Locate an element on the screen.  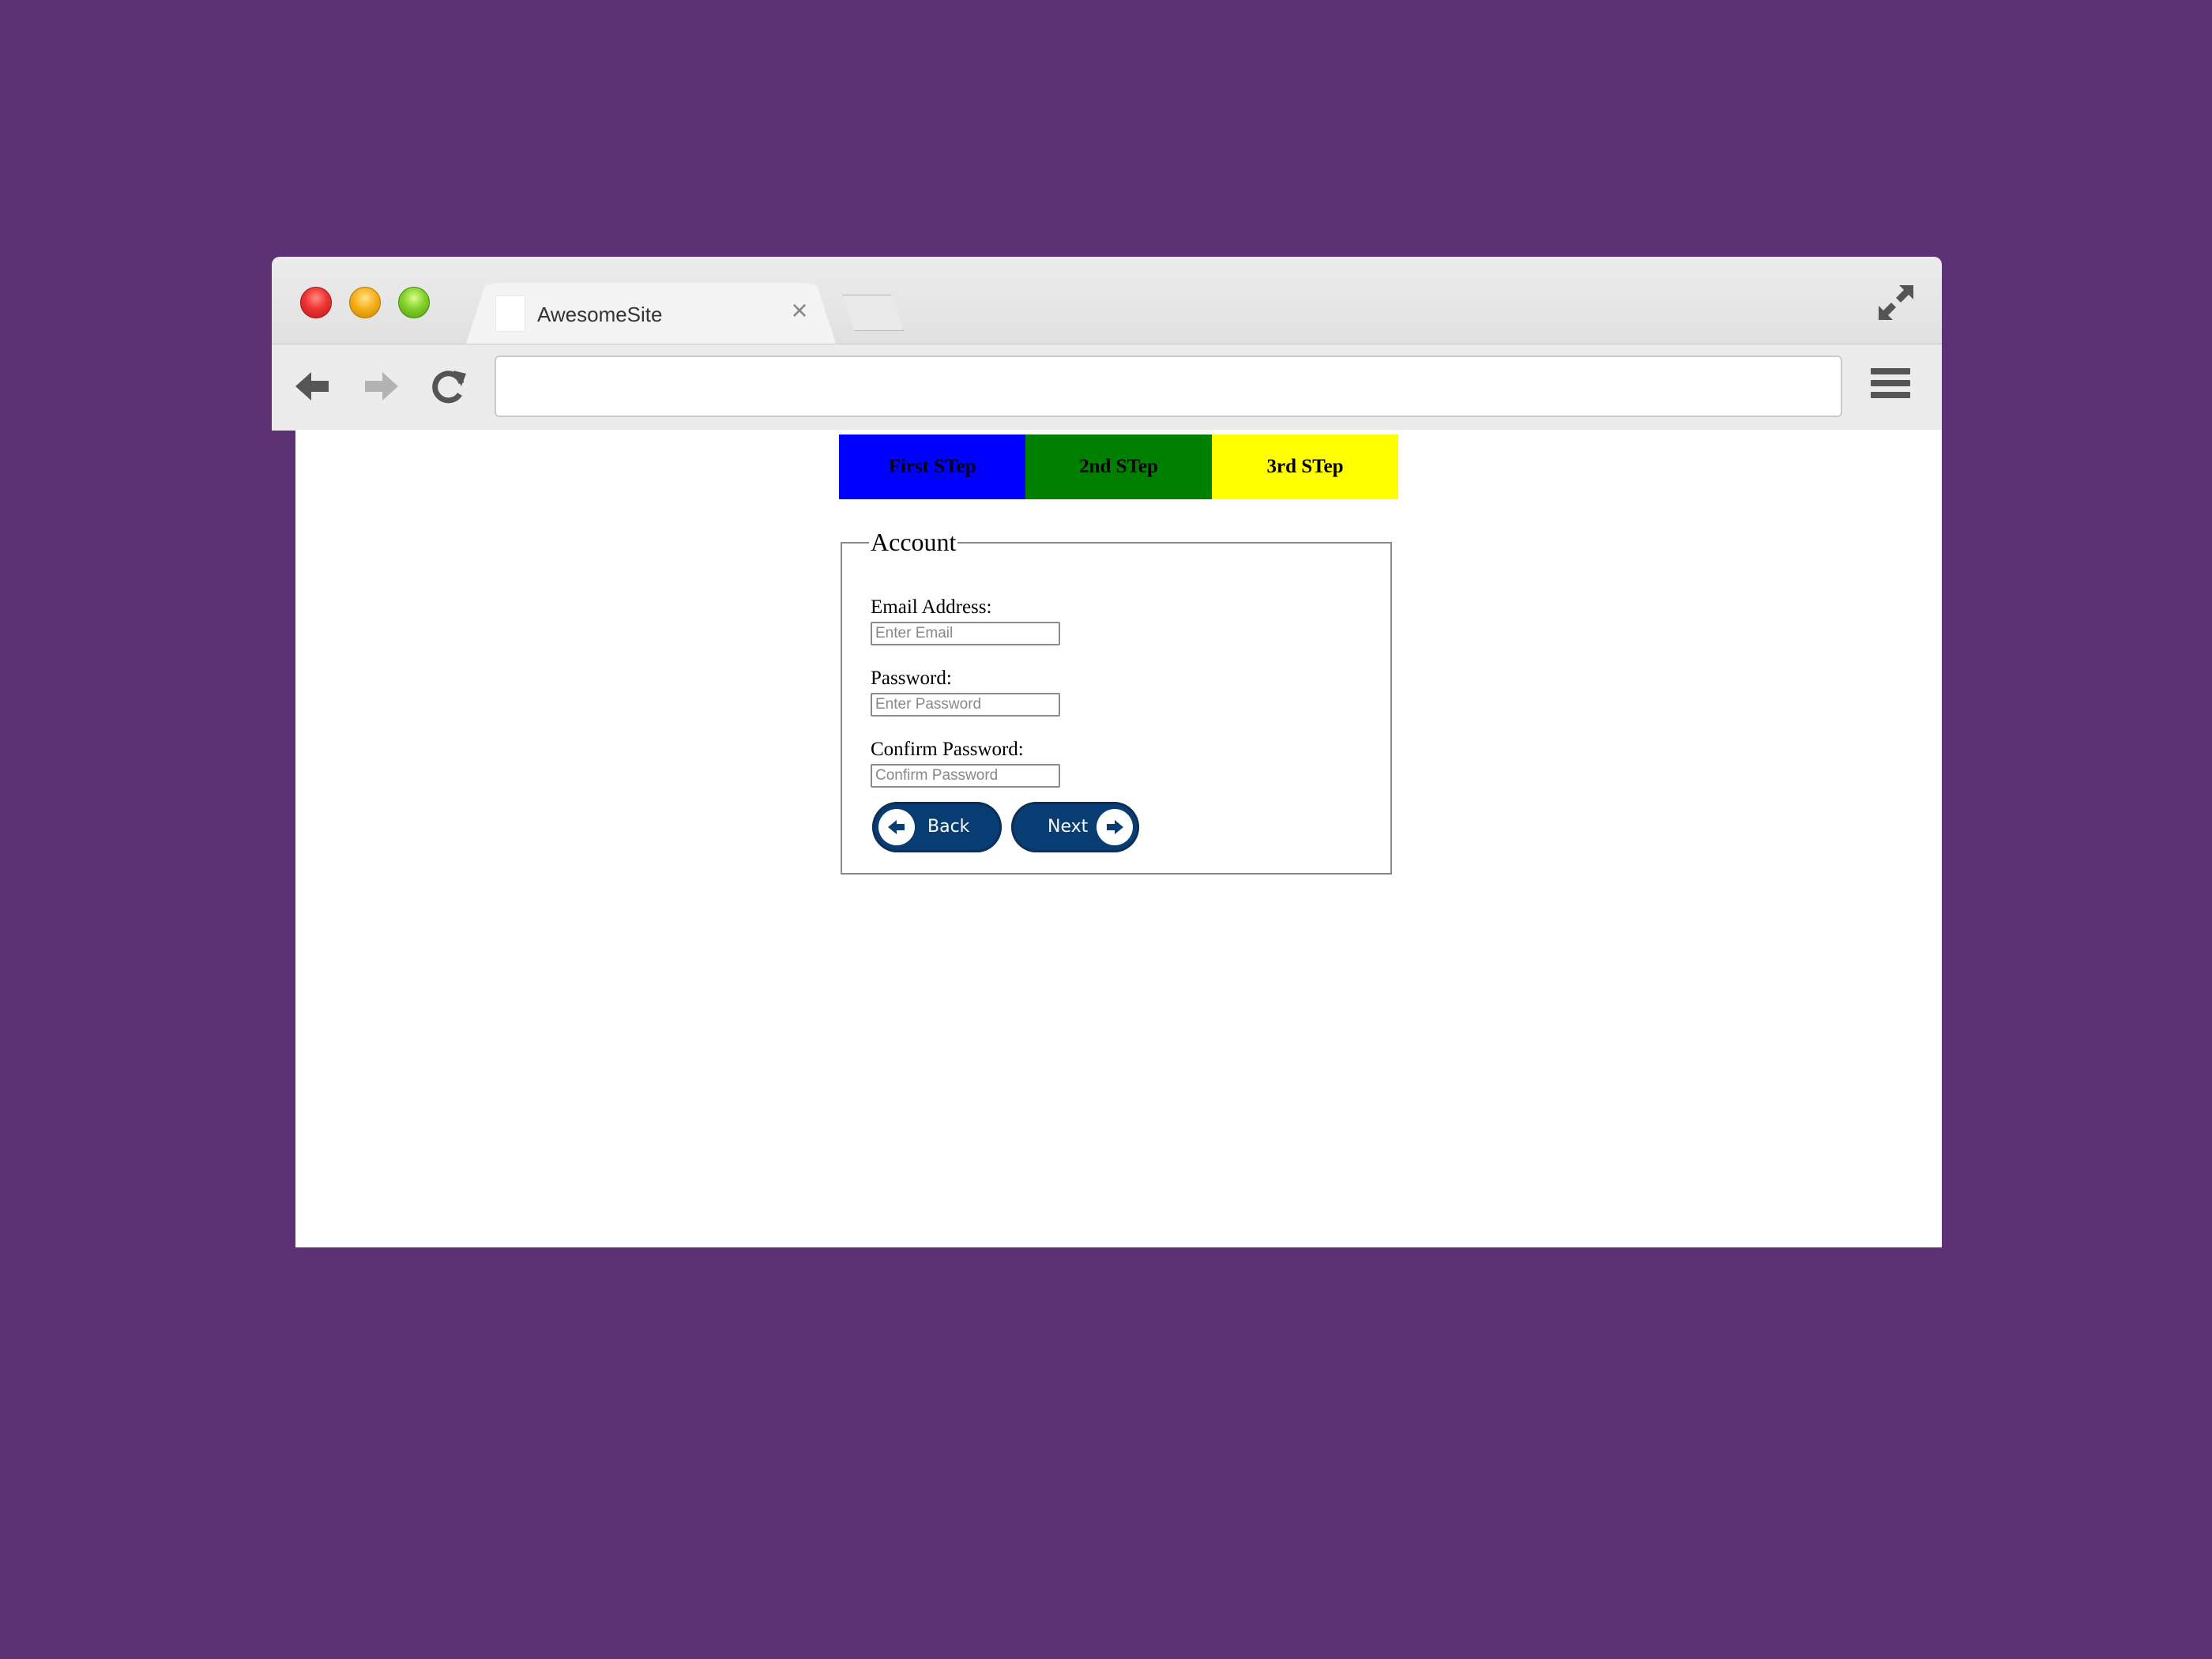
step-second: 2nd STep is located at coordinates (1119, 466).